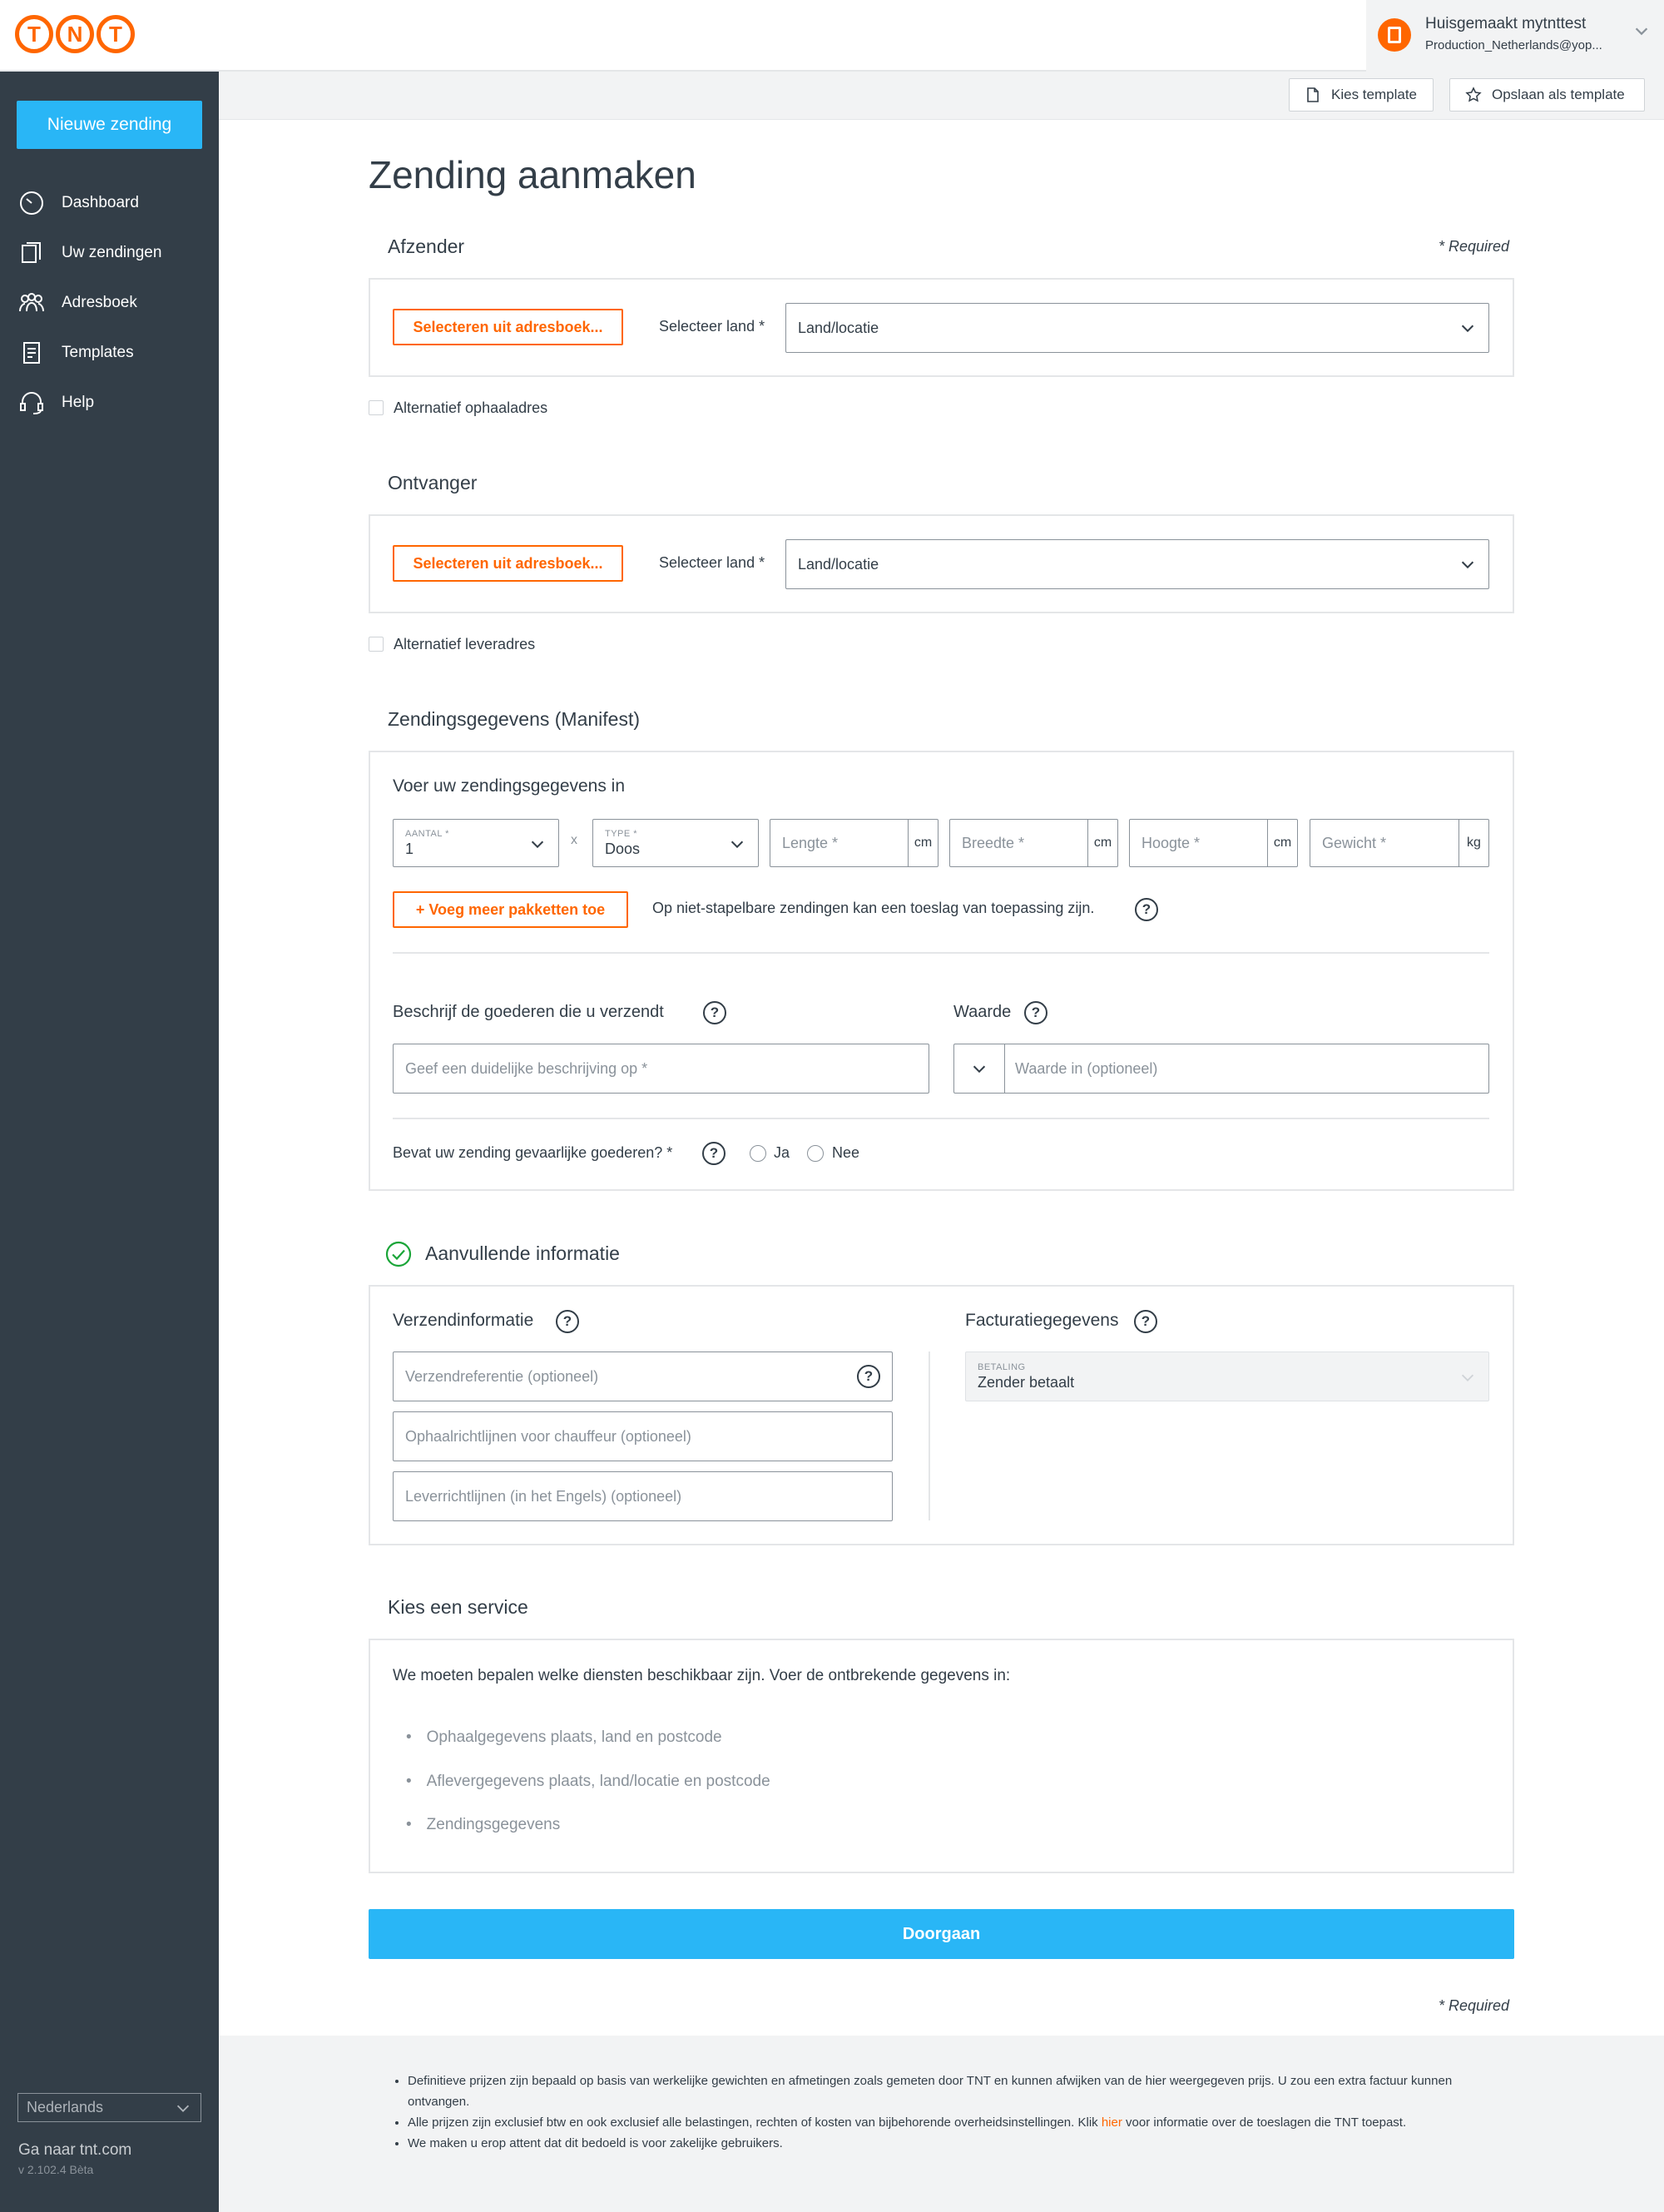 The image size is (1664, 2212). Describe the element at coordinates (483, 1825) in the screenshot. I see `list-item: Zendingsgegevens` at that location.